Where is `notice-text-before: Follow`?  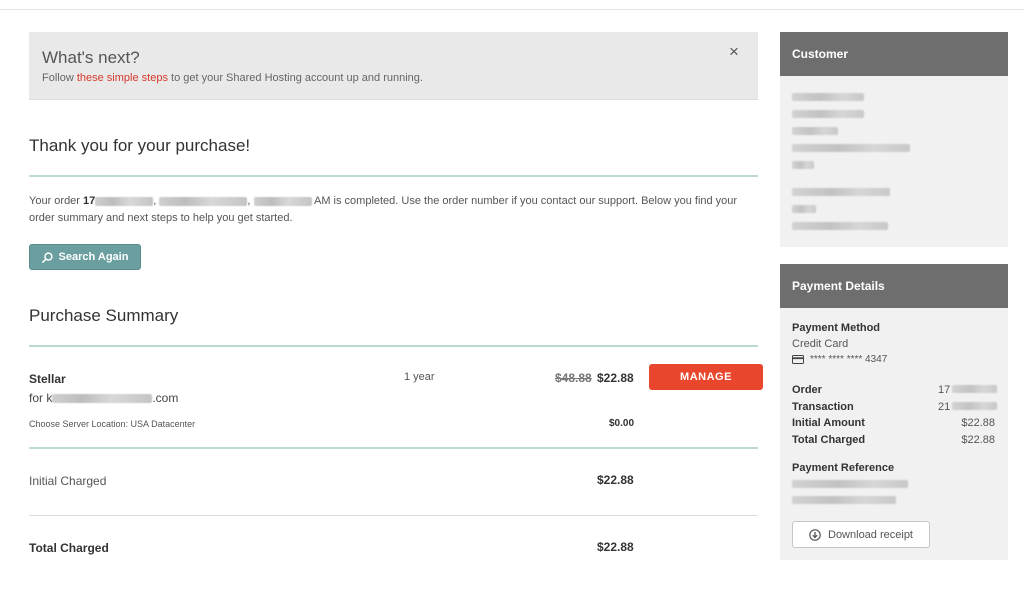 notice-text-before: Follow is located at coordinates (59, 78).